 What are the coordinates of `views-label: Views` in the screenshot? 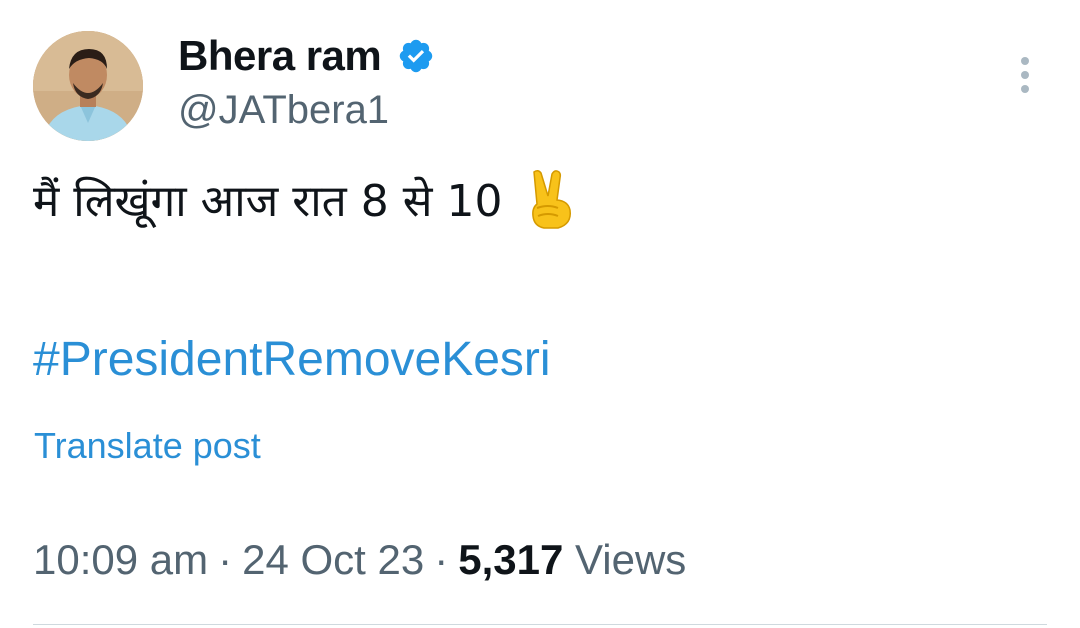 It's located at (631, 559).